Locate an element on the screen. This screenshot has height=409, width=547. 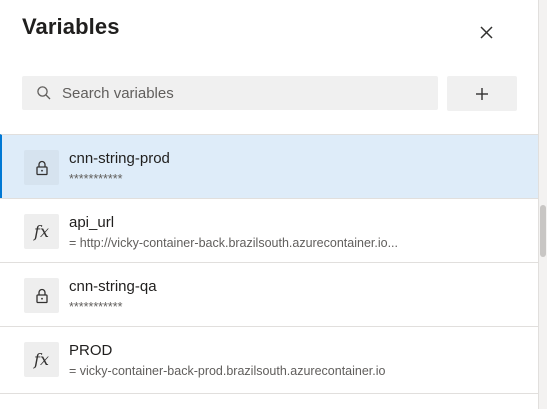
search-icon is located at coordinates (46, 93).